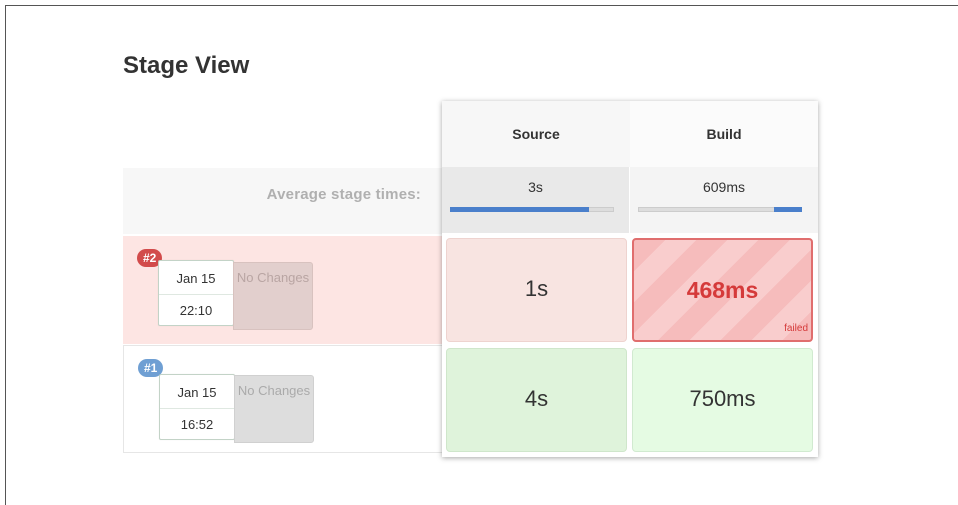 This screenshot has height=505, width=958. I want to click on stage-cell-value: 468ms, so click(722, 290).